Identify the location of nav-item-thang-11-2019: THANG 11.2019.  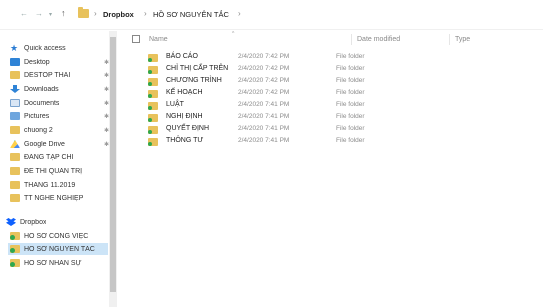
(42, 185).